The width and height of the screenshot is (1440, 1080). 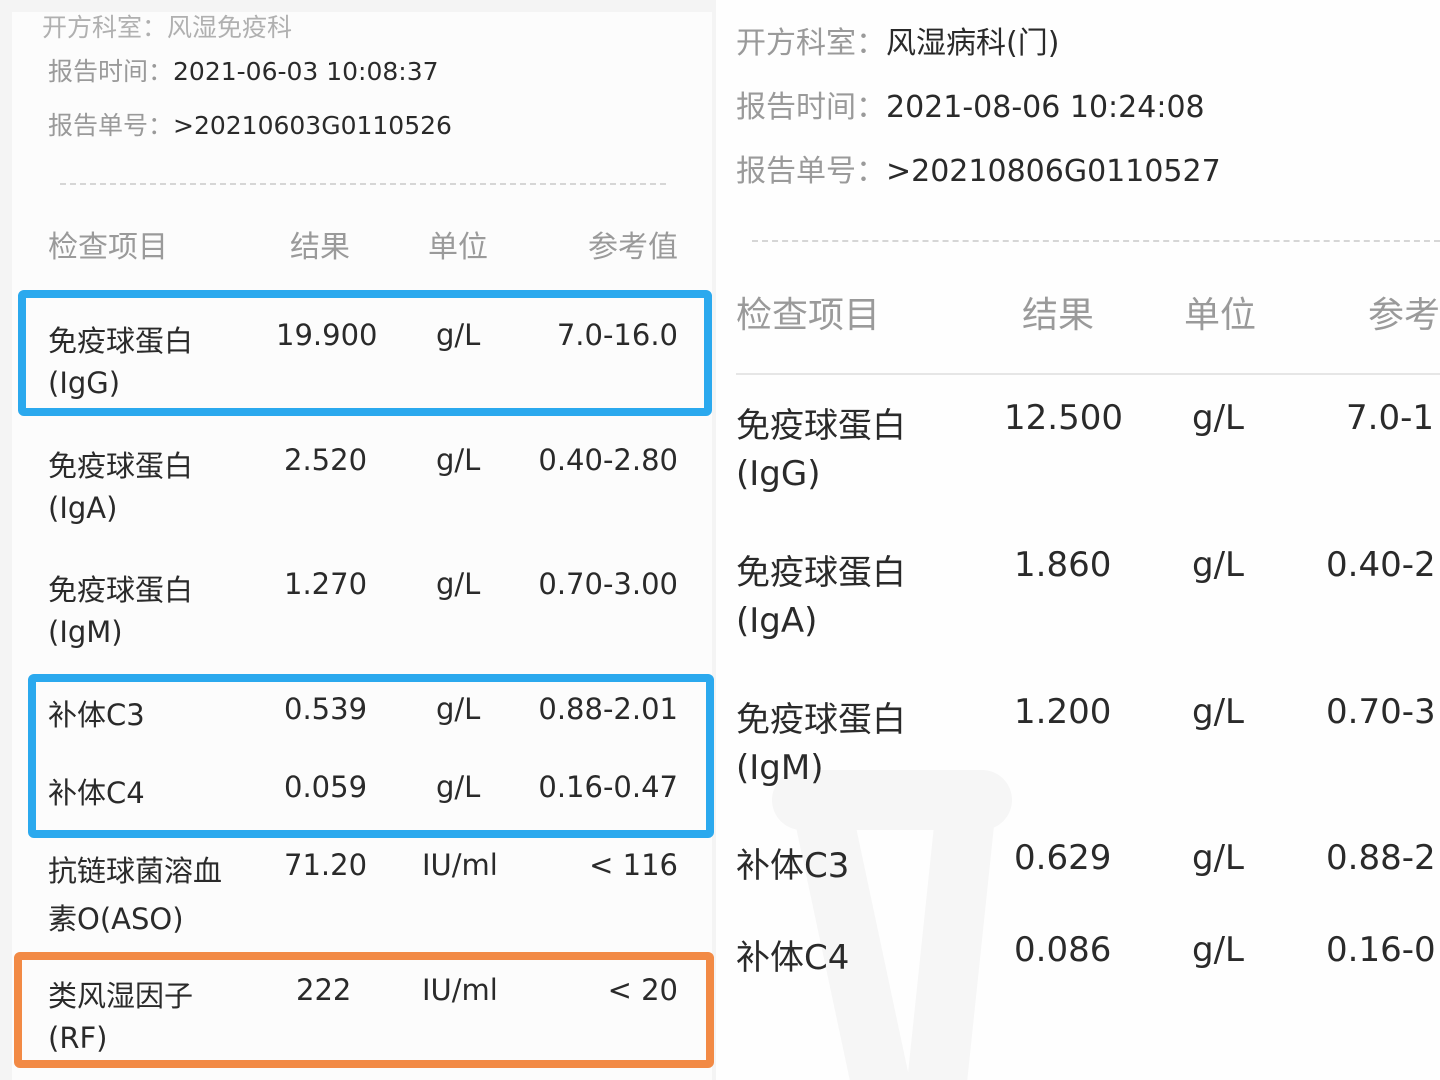 What do you see at coordinates (1045, 107) in the screenshot?
I see `report-time-value: 2021-08-06 10:24:08` at bounding box center [1045, 107].